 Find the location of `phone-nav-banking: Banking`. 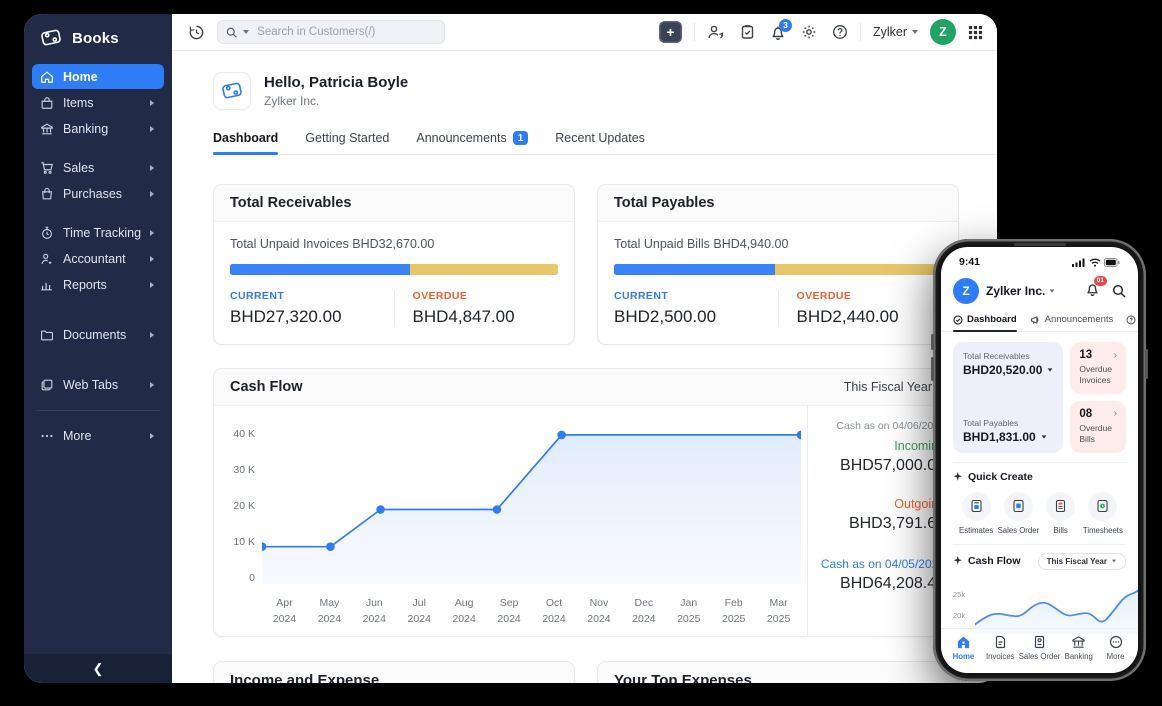

phone-nav-banking: Banking is located at coordinates (1078, 648).